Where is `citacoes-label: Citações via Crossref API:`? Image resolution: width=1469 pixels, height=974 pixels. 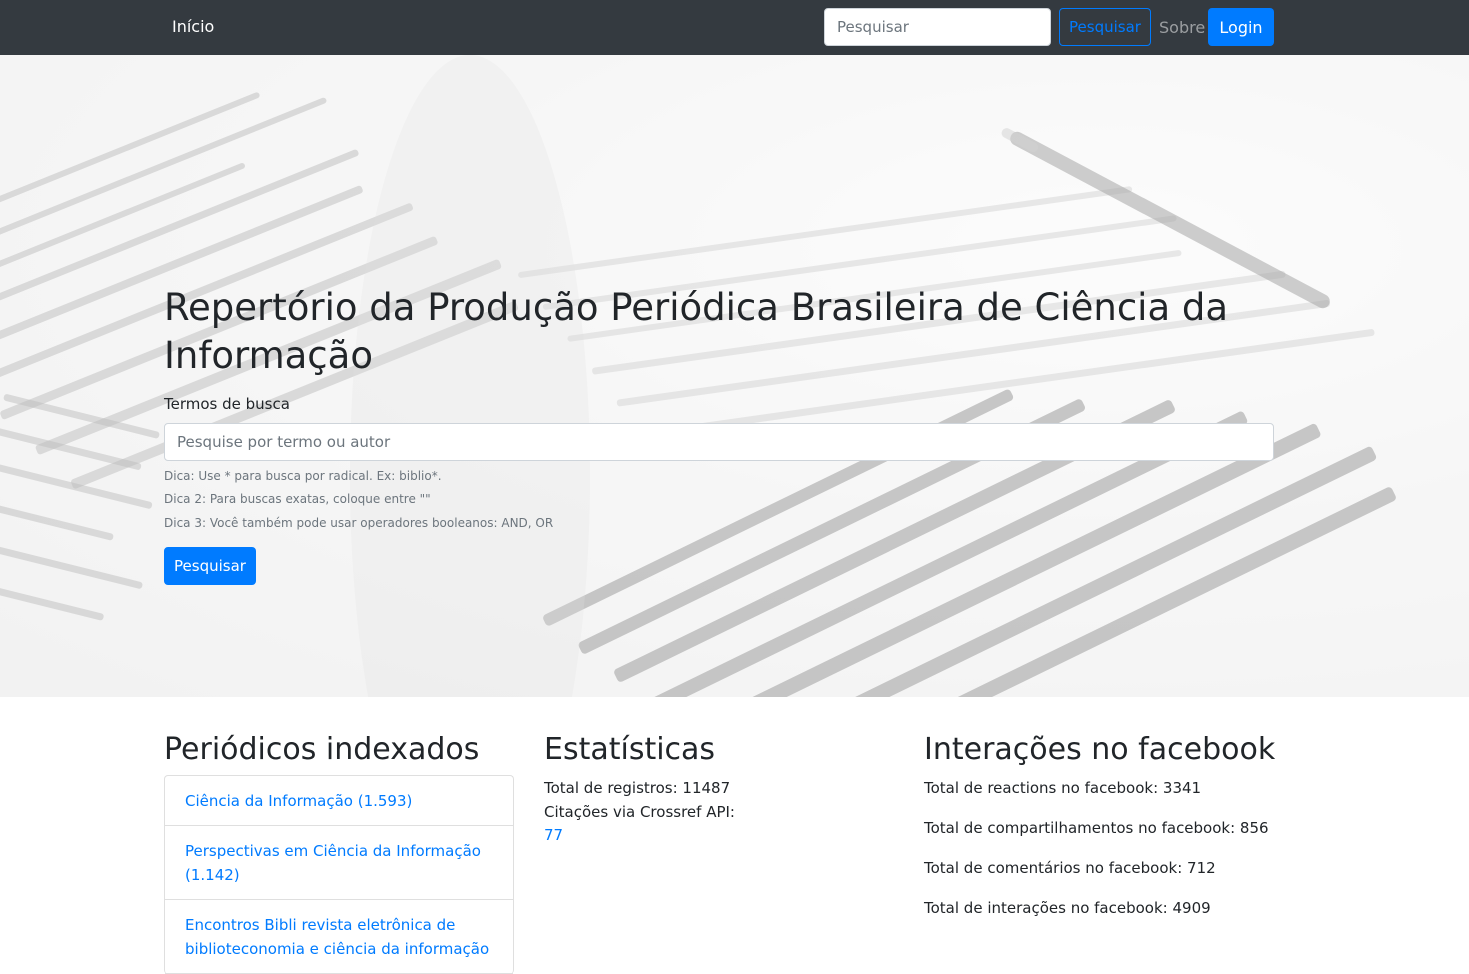
citacoes-label: Citações via Crossref API: is located at coordinates (639, 812).